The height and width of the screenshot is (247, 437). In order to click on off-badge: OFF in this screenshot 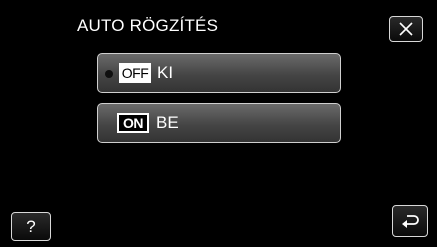, I will do `click(135, 73)`.